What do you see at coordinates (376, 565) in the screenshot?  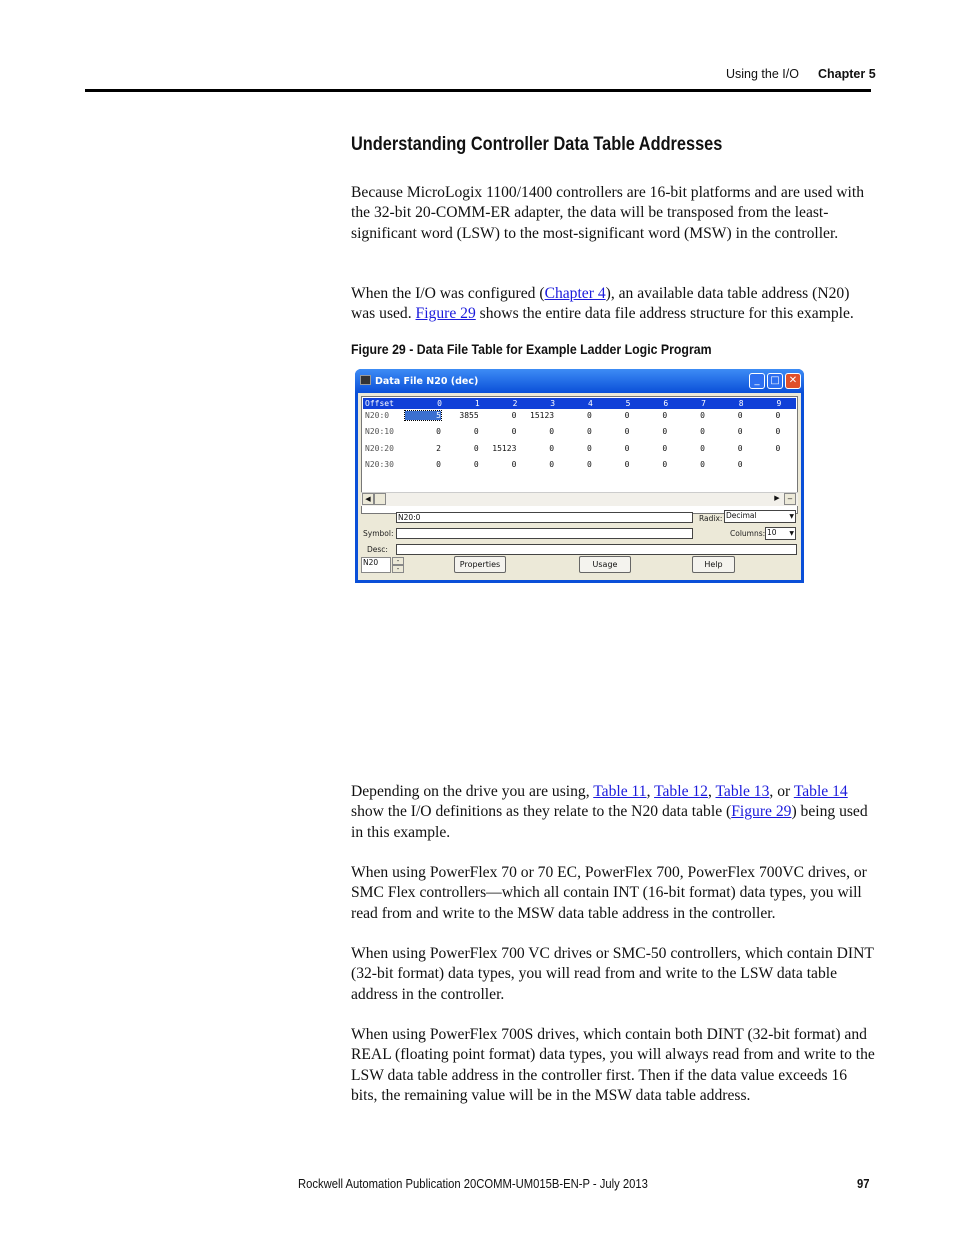 I see `file-input: N20` at bounding box center [376, 565].